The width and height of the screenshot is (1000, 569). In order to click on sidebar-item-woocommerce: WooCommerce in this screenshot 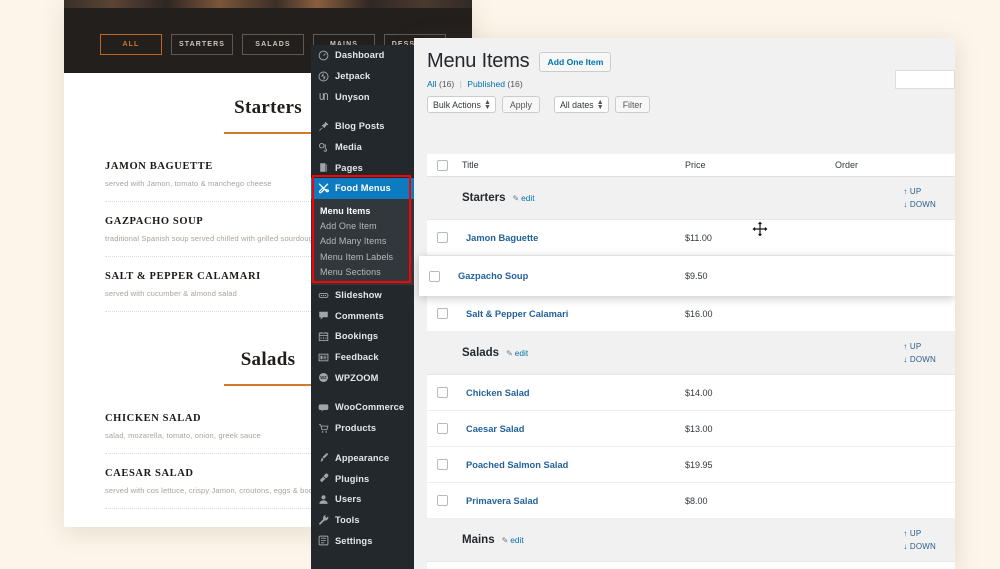, I will do `click(362, 407)`.